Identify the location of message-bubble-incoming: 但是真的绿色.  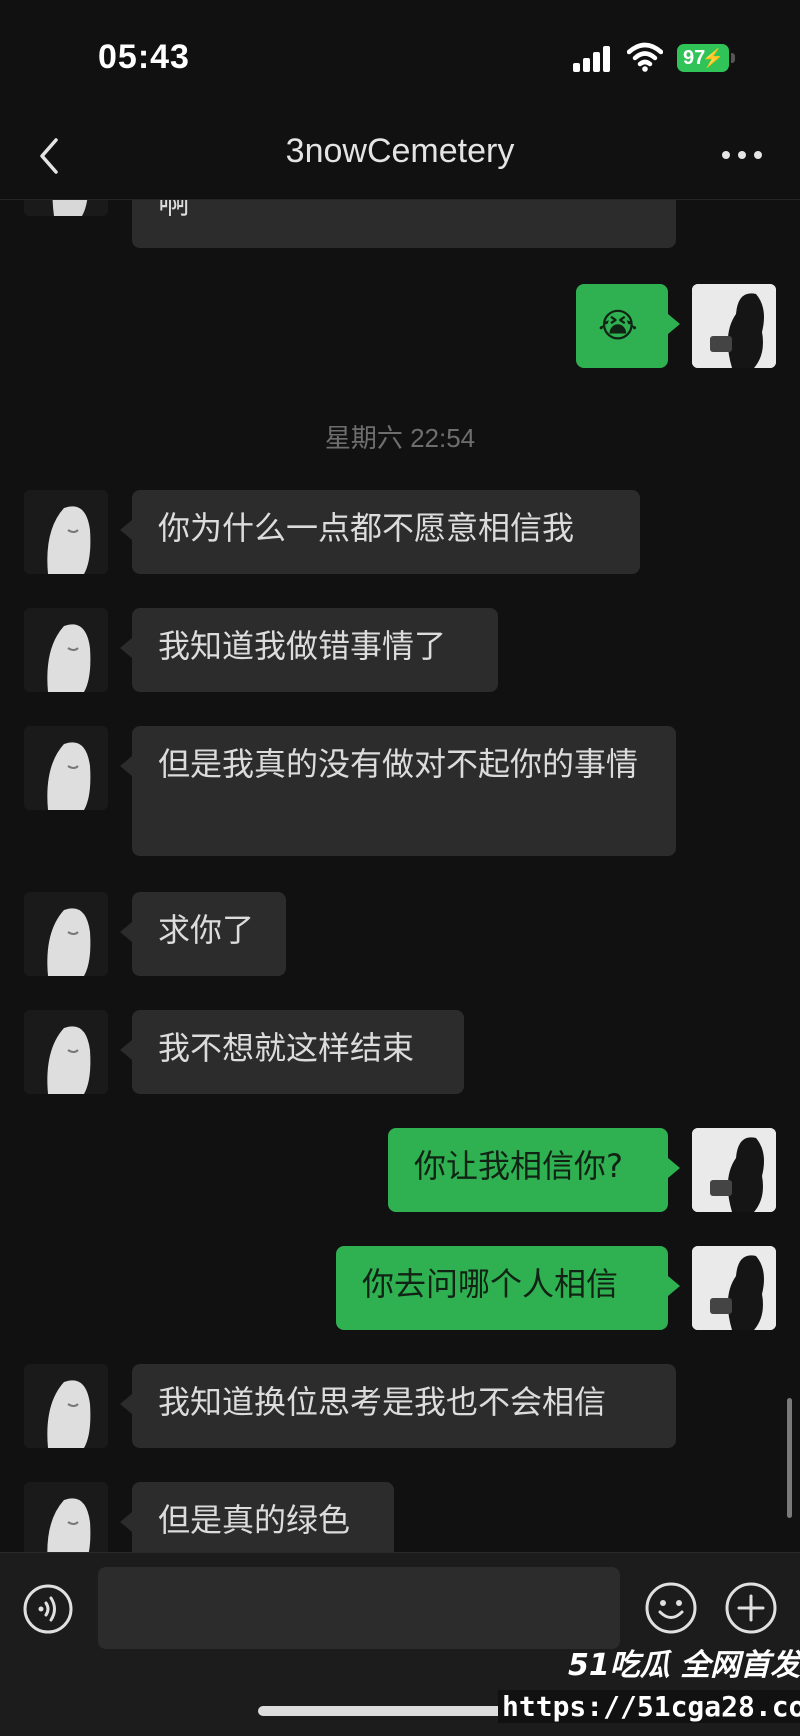
(257, 1517).